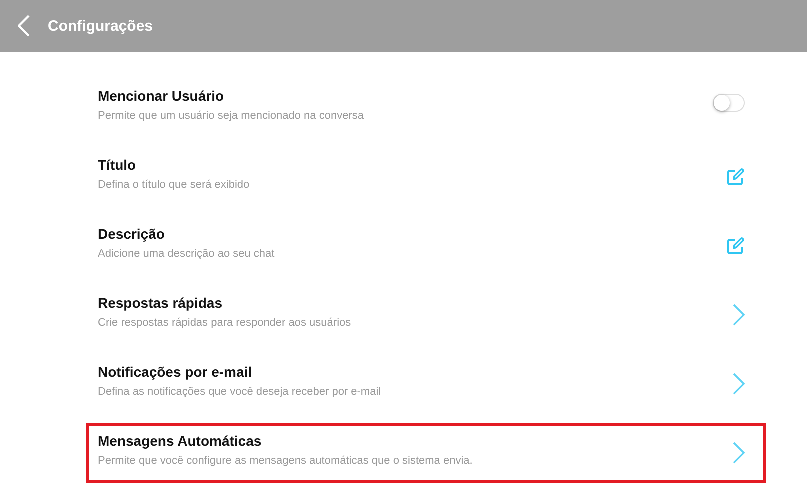  Describe the element at coordinates (426, 384) in the screenshot. I see `settings-row: Notificações por e-mail Defina as notificações que você deseja receber por e-mail` at that location.